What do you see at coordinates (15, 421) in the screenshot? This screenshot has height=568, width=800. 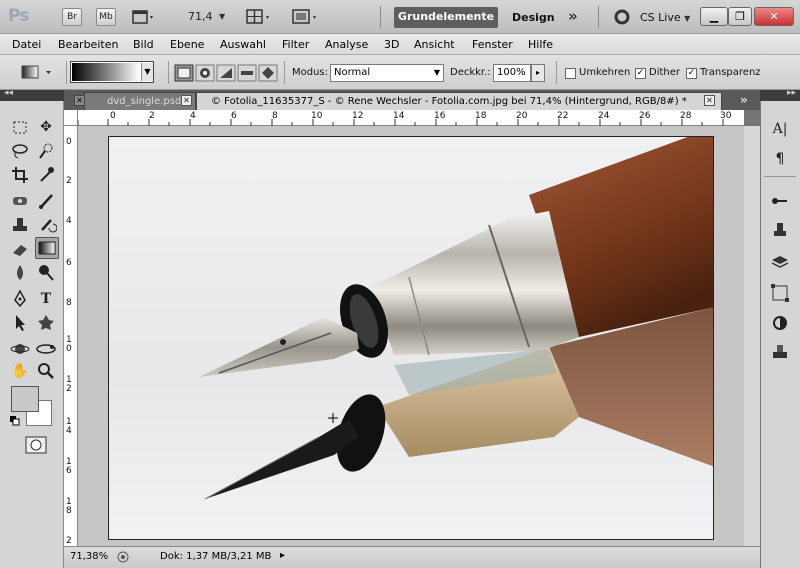 I see `default-colors-icon` at bounding box center [15, 421].